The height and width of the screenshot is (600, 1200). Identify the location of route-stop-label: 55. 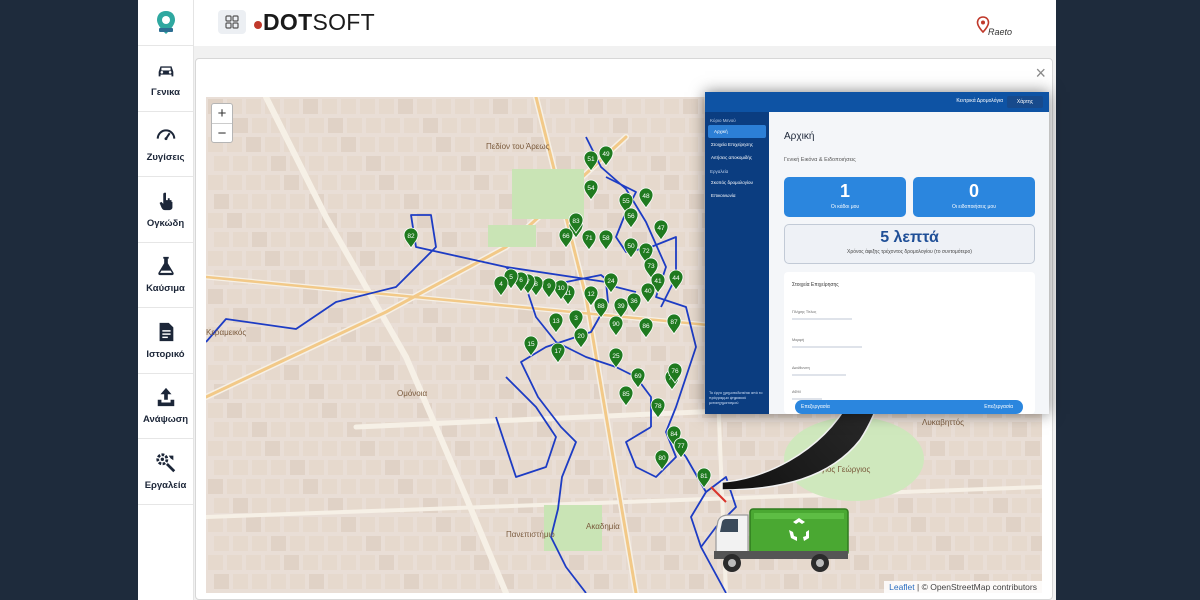
(626, 201).